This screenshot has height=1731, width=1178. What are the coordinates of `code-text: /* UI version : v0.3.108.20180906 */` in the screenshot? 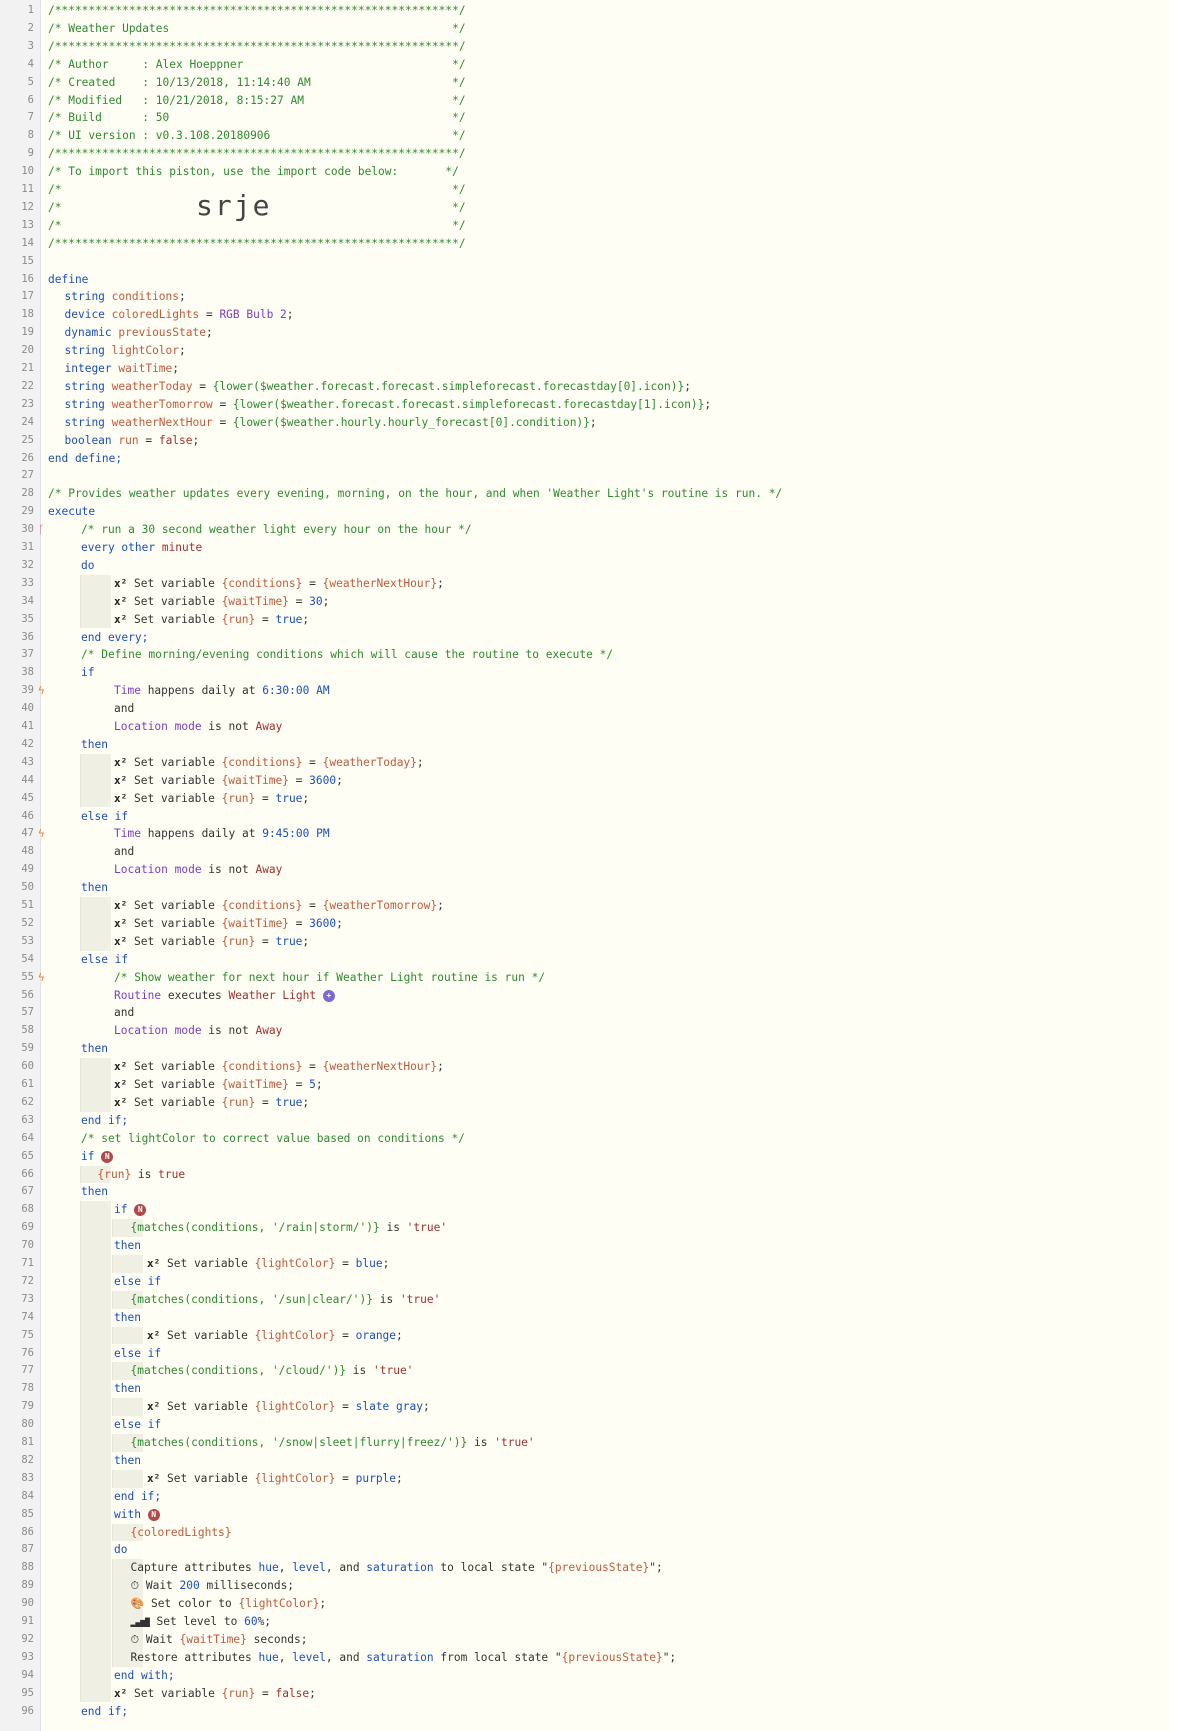 It's located at (257, 135).